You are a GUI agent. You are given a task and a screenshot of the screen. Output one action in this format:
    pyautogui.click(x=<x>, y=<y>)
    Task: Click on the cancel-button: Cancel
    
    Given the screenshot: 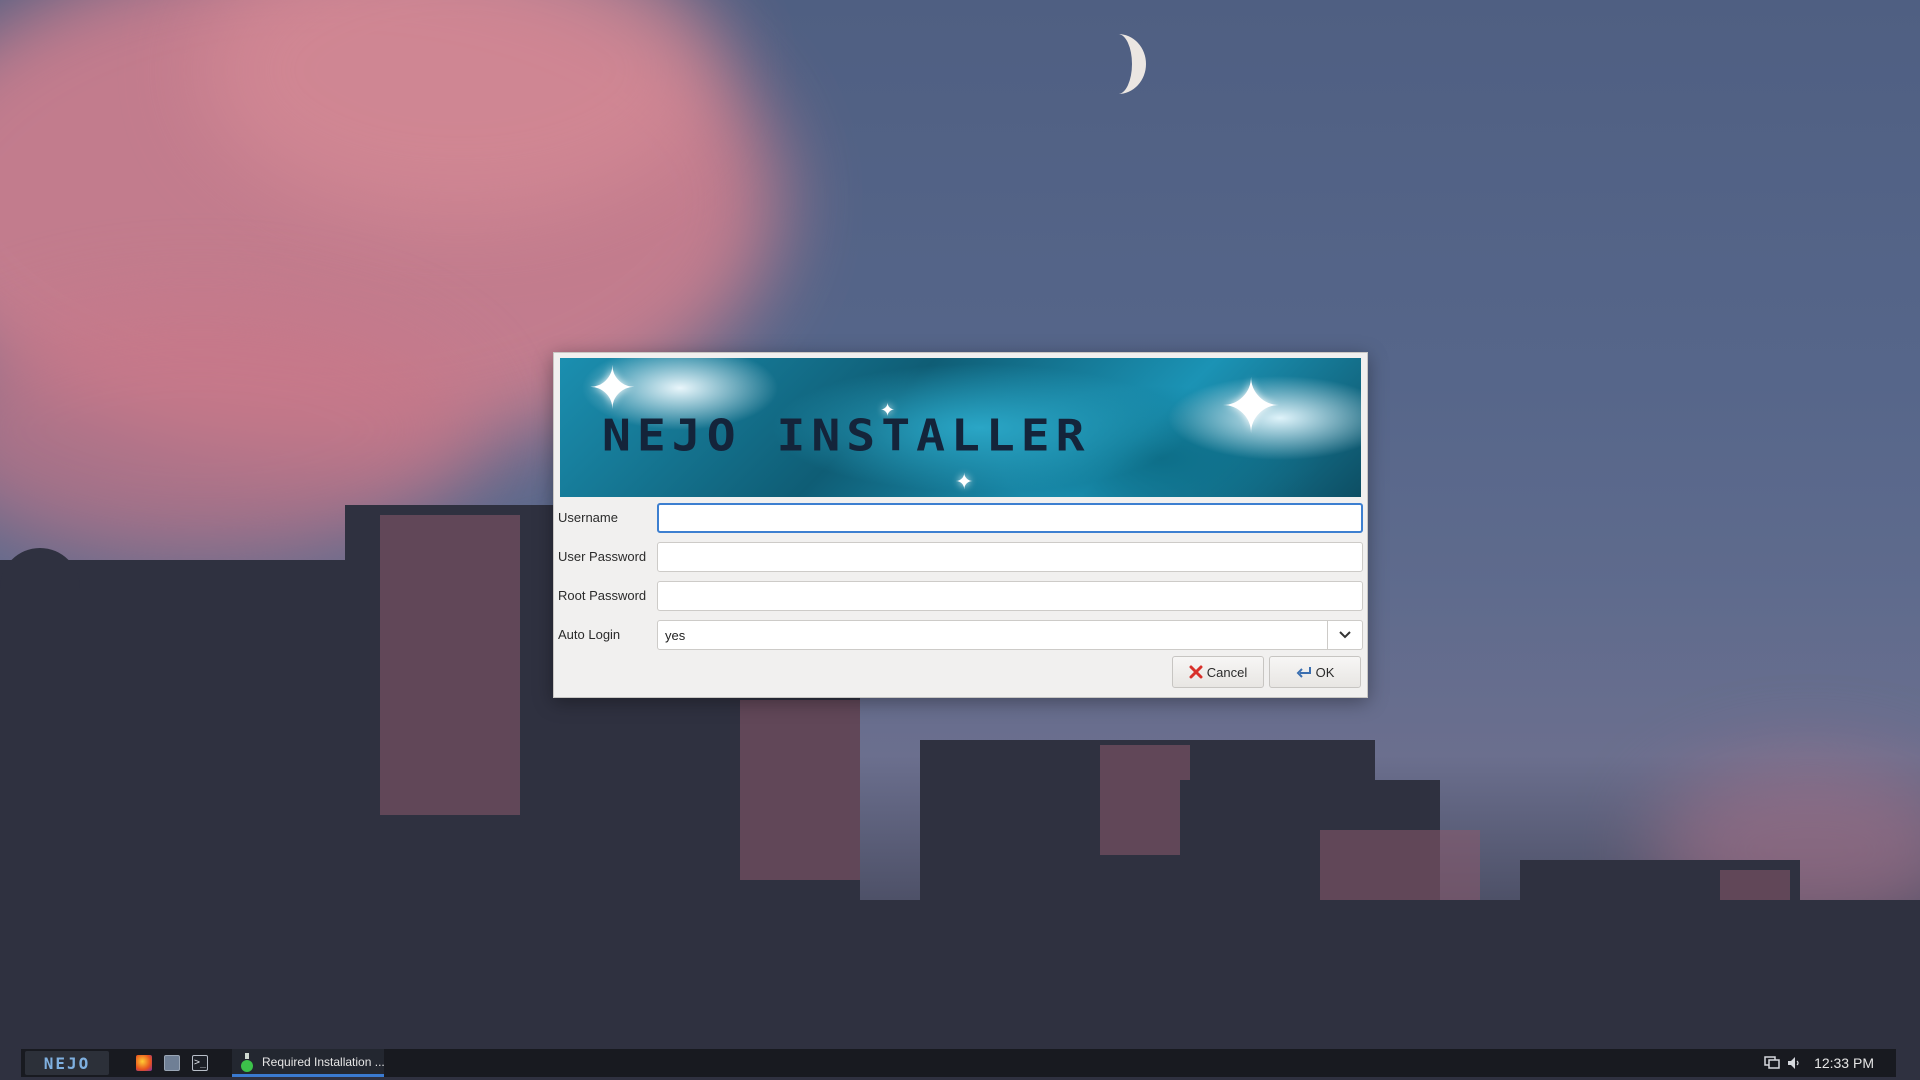 What is the action you would take?
    pyautogui.click(x=1218, y=672)
    